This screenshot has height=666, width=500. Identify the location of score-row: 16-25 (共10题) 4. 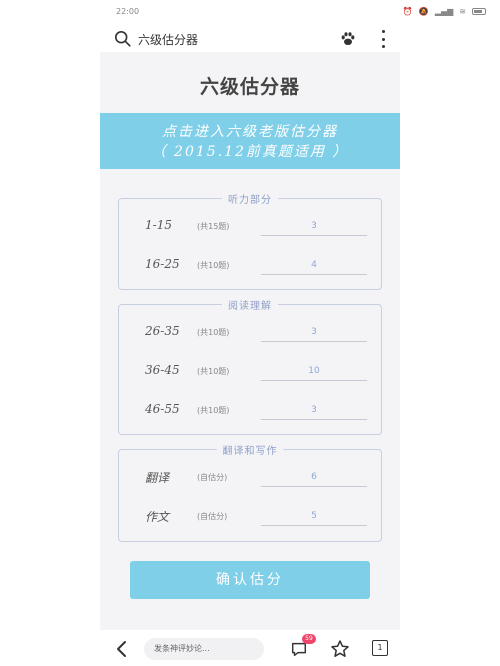
(251, 267).